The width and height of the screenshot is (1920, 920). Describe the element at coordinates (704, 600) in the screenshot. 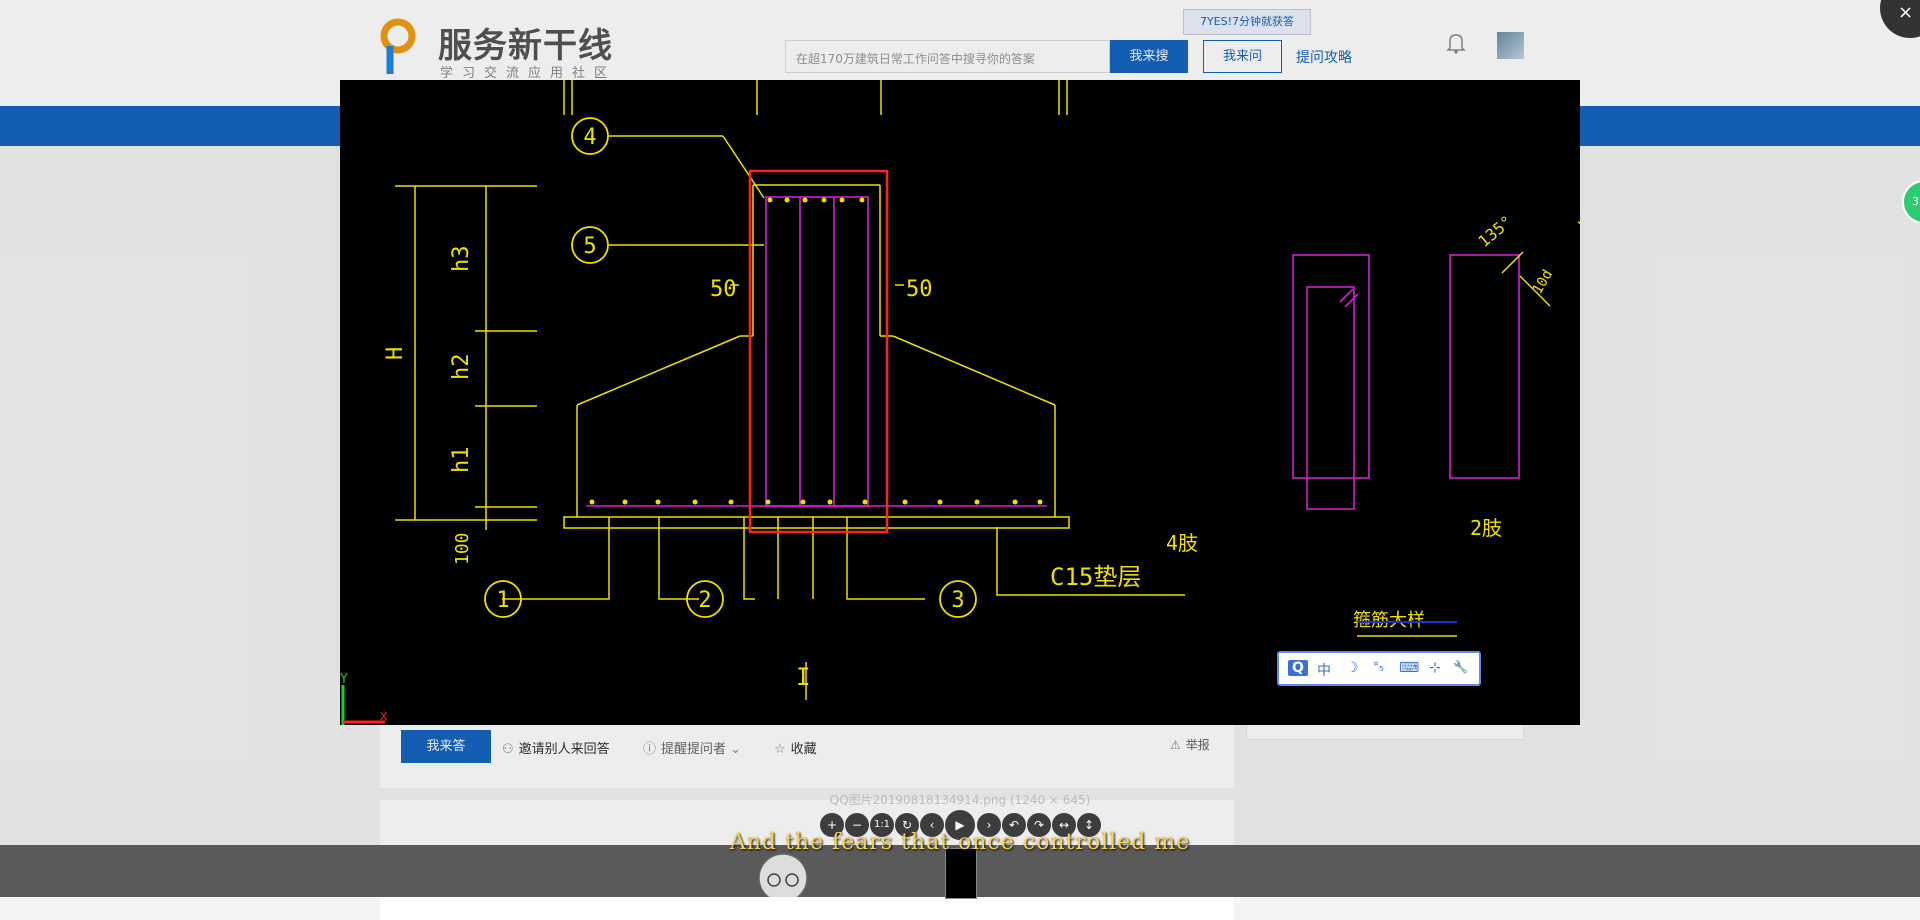

I see `callout-2: 2` at that location.